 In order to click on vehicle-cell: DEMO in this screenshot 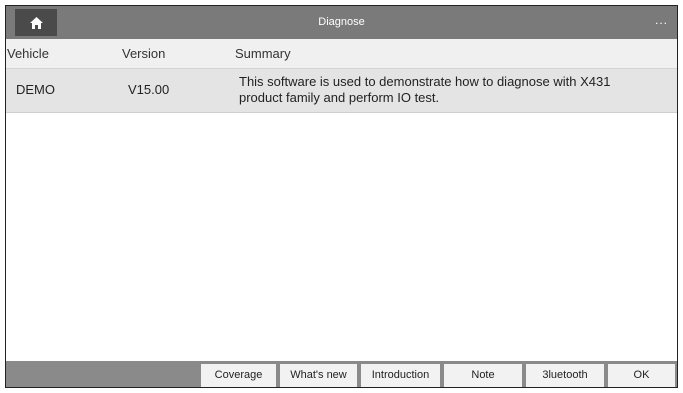, I will do `click(35, 89)`.